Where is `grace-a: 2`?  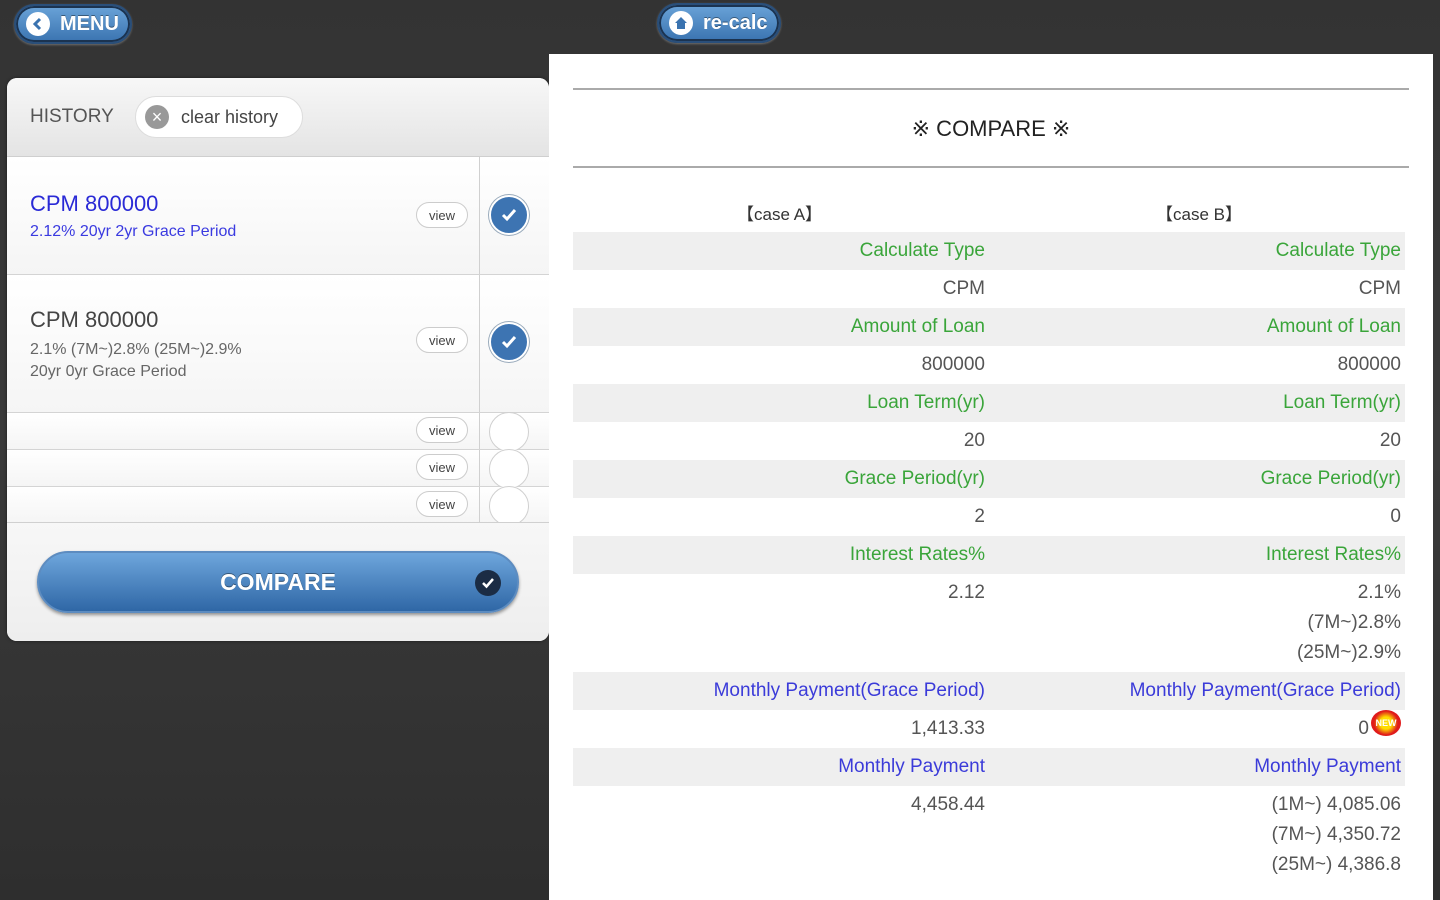
grace-a: 2 is located at coordinates (979, 516).